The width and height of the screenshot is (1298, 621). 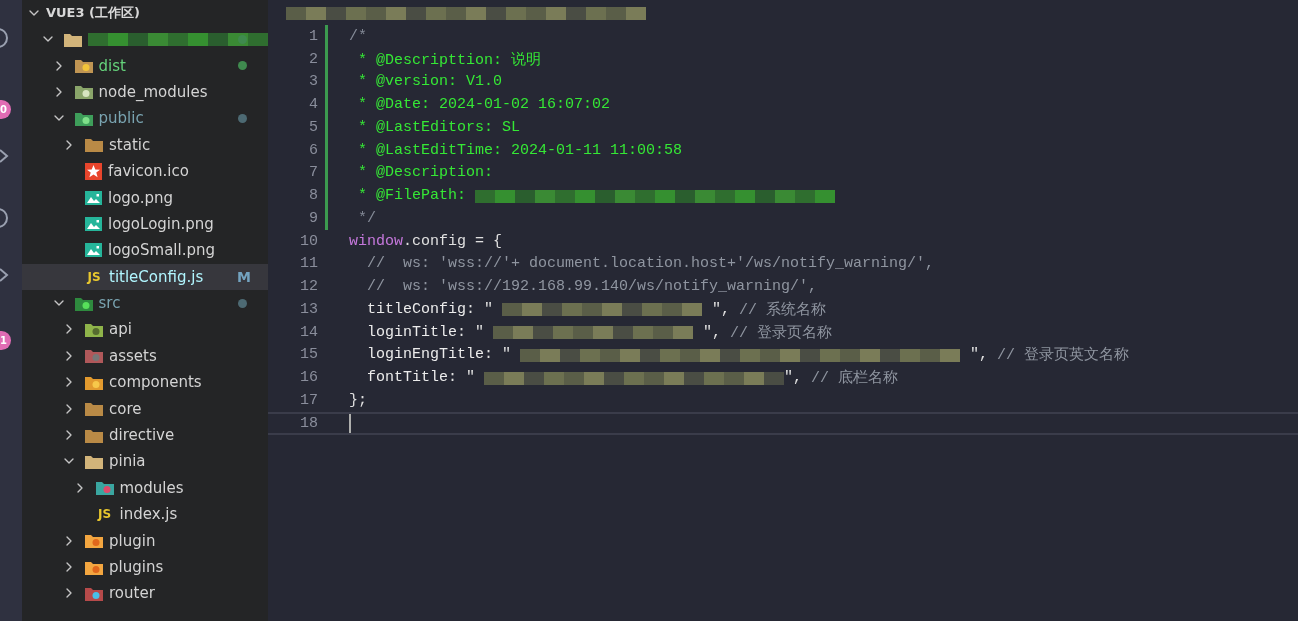 What do you see at coordinates (155, 382) in the screenshot?
I see `file-name: components` at bounding box center [155, 382].